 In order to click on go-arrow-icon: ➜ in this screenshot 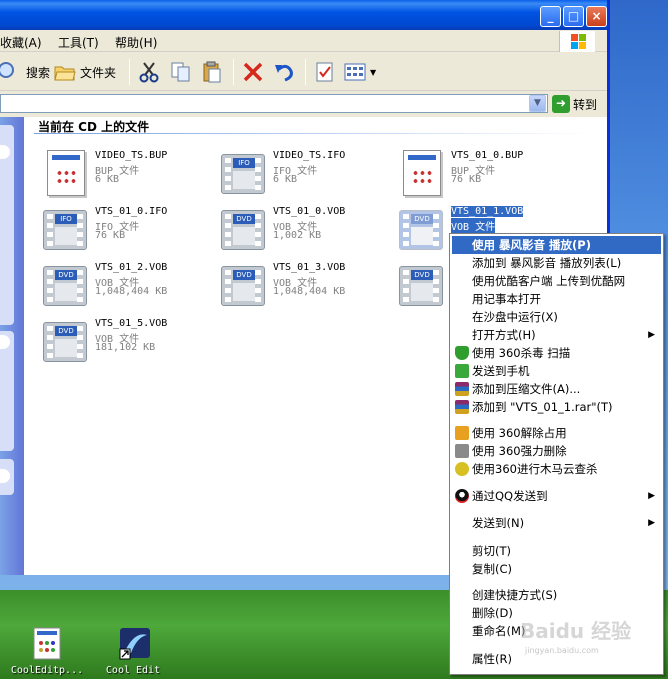, I will do `click(561, 104)`.